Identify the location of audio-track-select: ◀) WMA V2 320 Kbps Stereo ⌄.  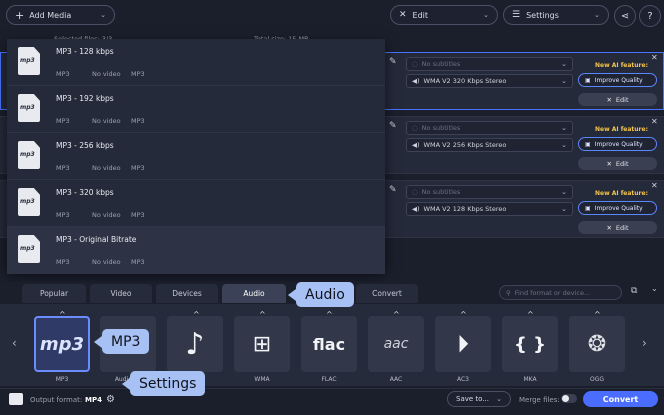
(489, 81).